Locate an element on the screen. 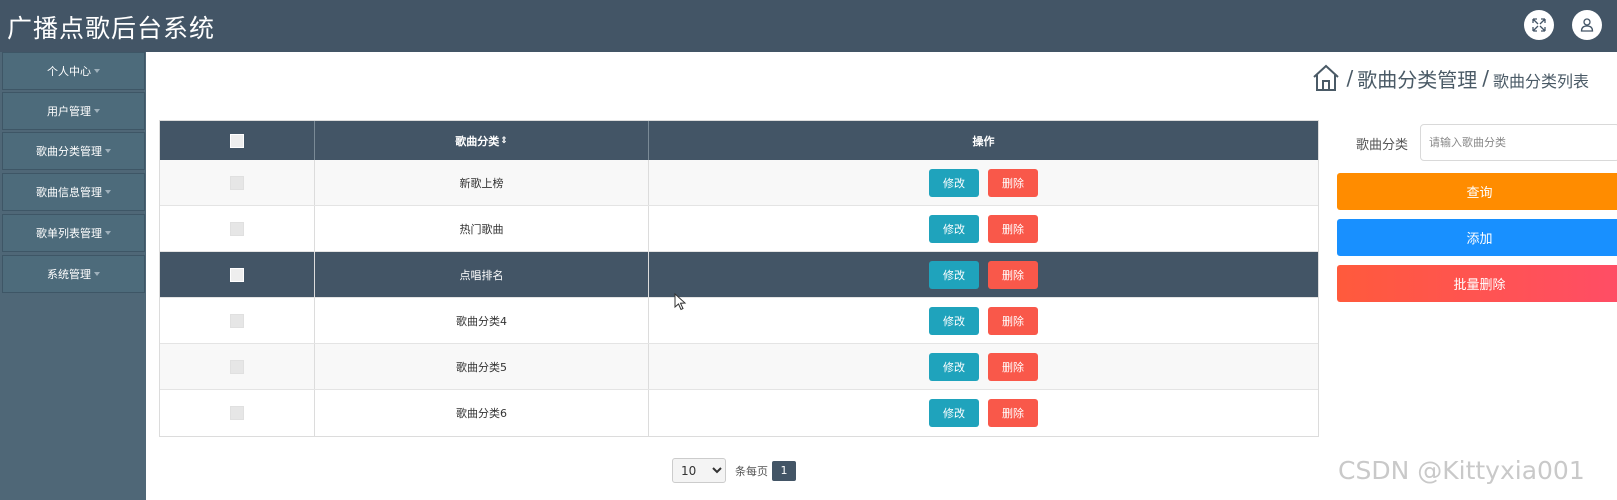  sidebar-item-user-management: 用户管理 is located at coordinates (73, 111).